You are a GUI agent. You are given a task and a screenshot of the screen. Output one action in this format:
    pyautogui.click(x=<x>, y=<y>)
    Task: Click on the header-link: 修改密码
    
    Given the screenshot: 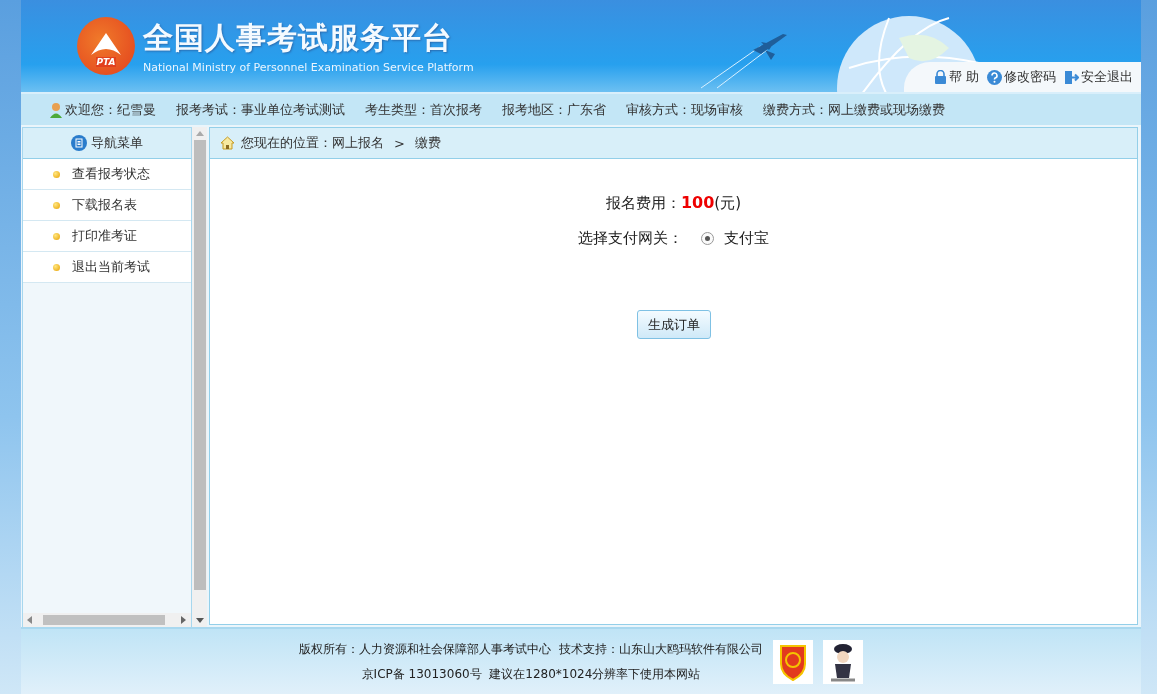 What is the action you would take?
    pyautogui.click(x=1021, y=77)
    